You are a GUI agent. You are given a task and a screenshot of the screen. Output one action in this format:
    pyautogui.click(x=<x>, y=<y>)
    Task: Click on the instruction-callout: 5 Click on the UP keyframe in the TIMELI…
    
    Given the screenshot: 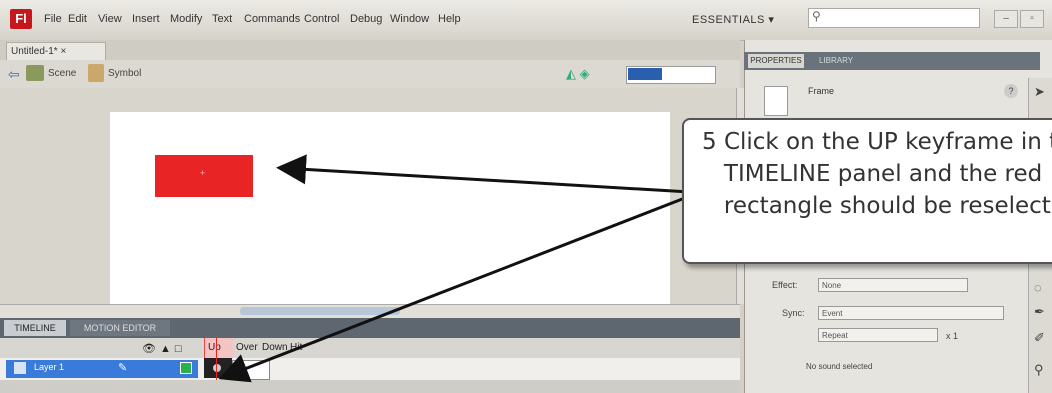 What is the action you would take?
    pyautogui.click(x=867, y=191)
    